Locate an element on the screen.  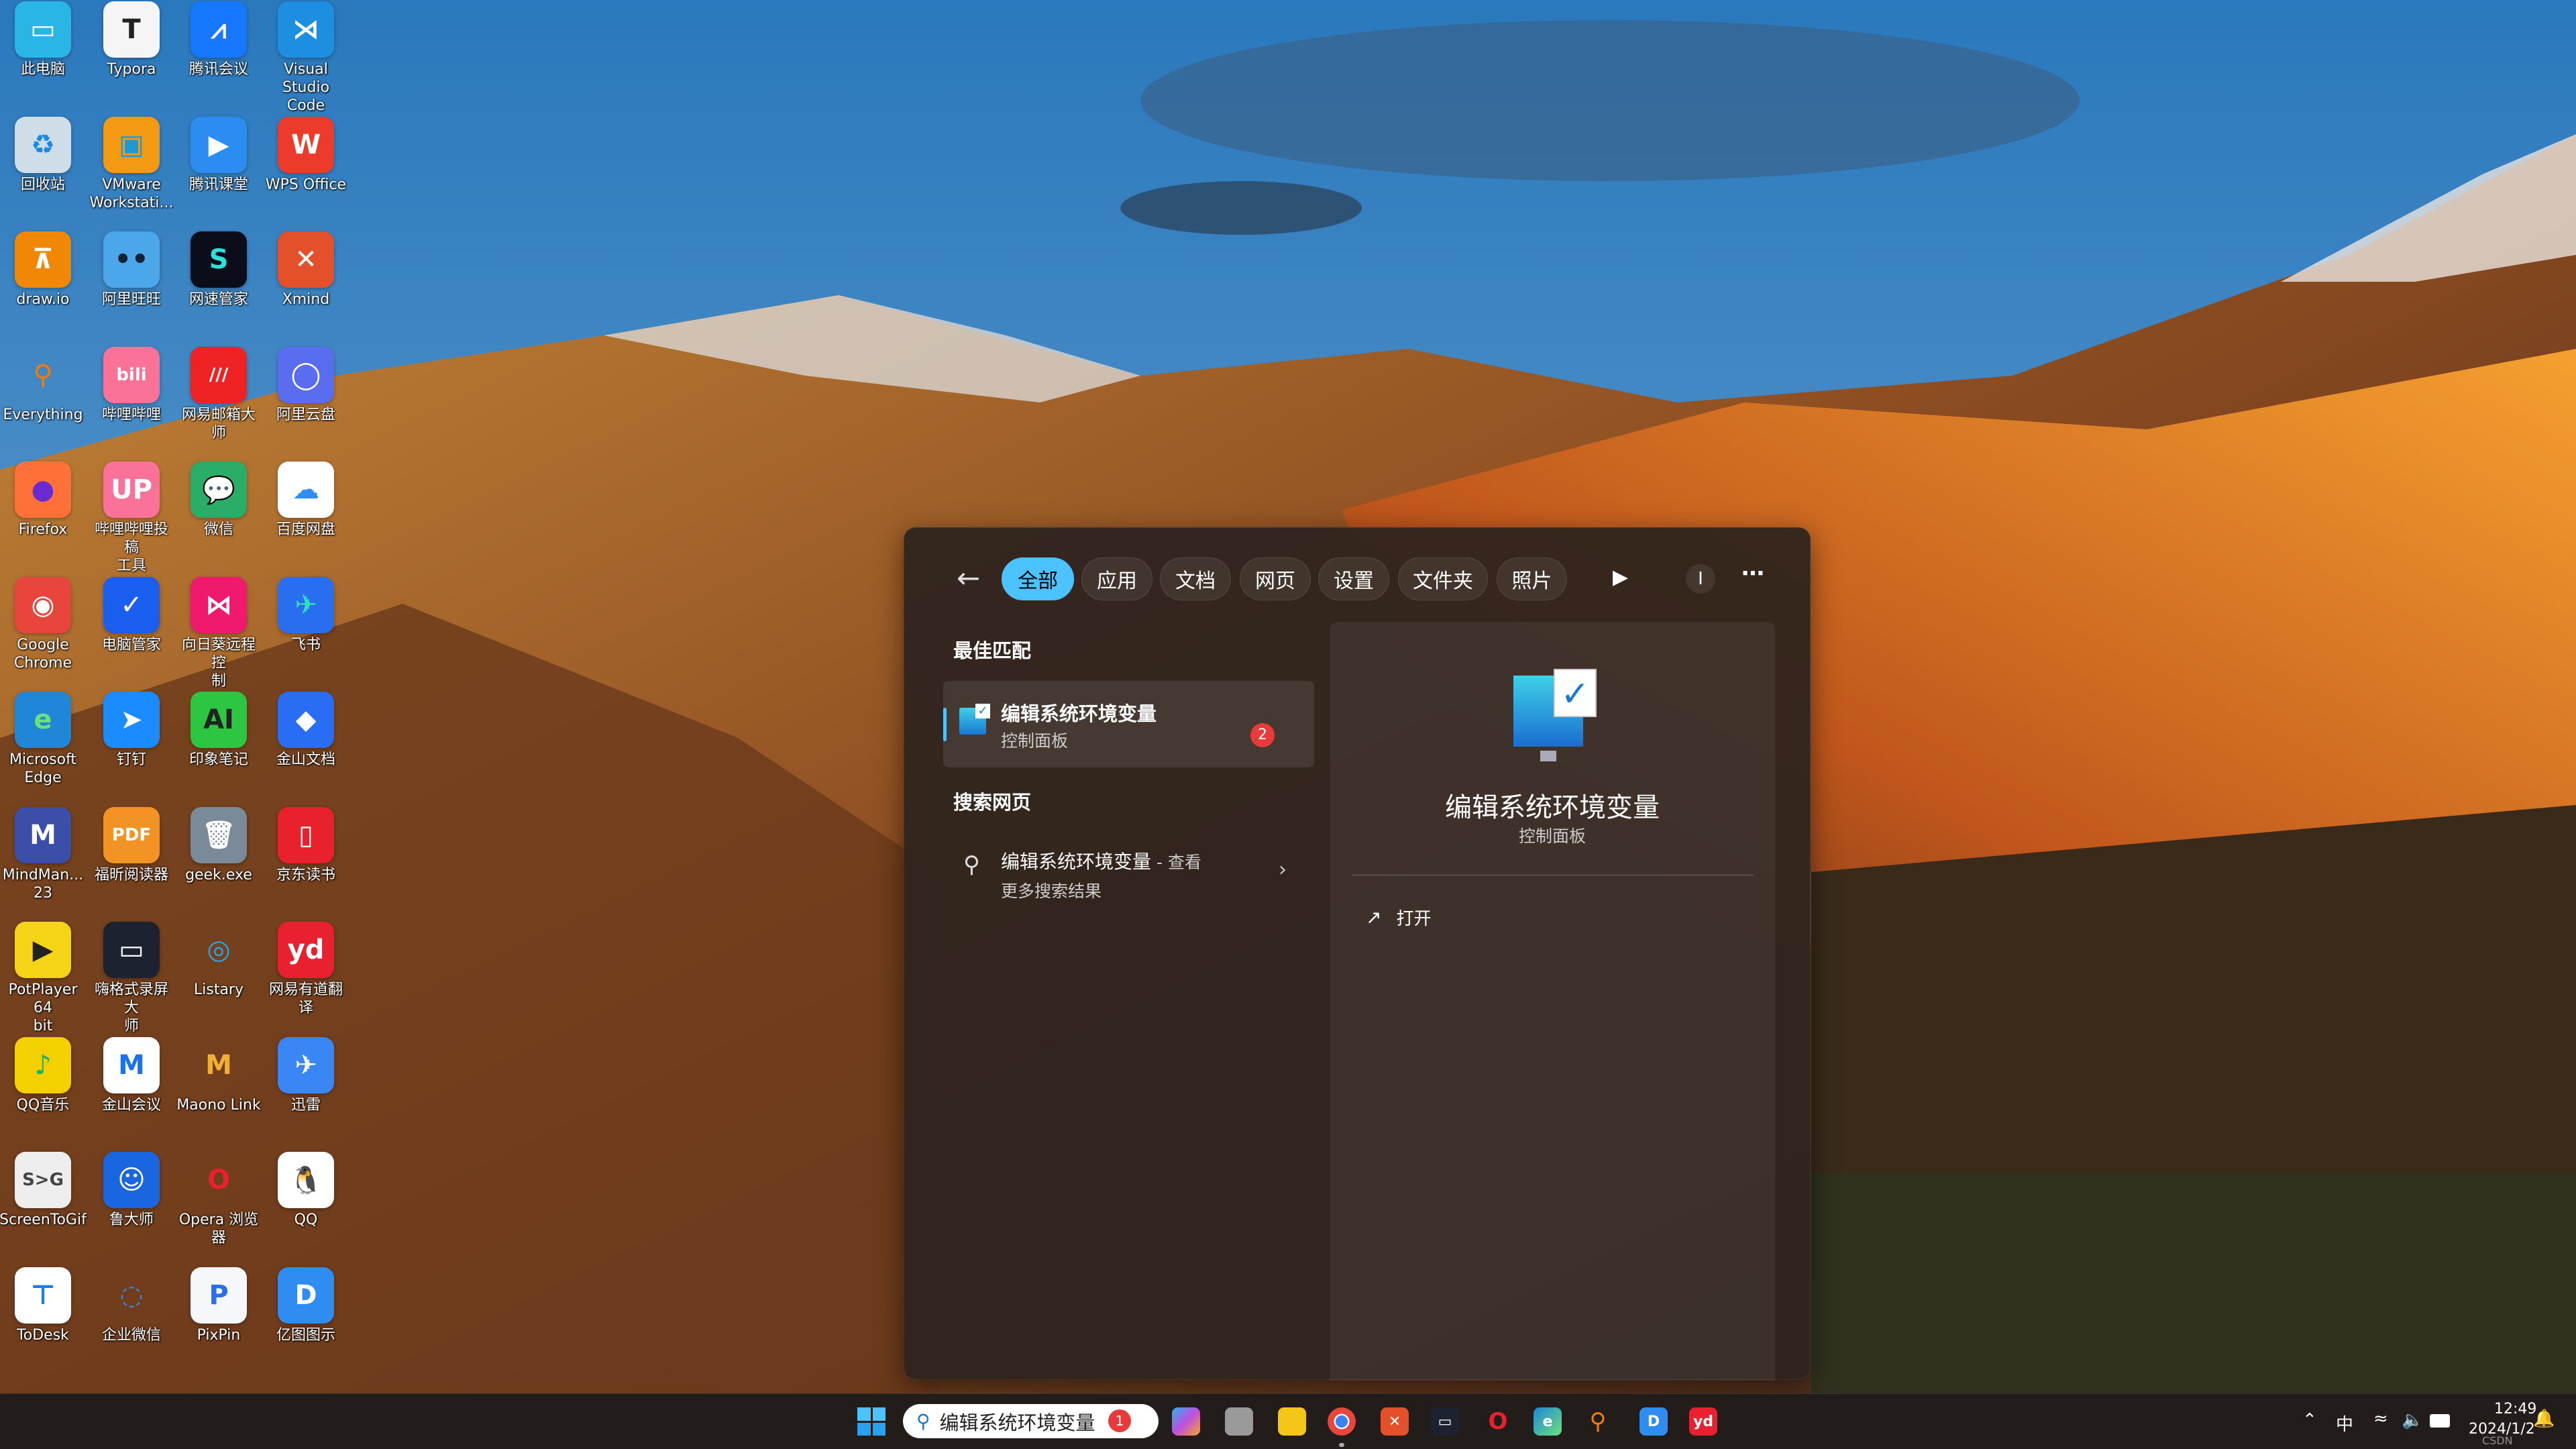
more-filters-play-icon: ▶ is located at coordinates (1620, 577).